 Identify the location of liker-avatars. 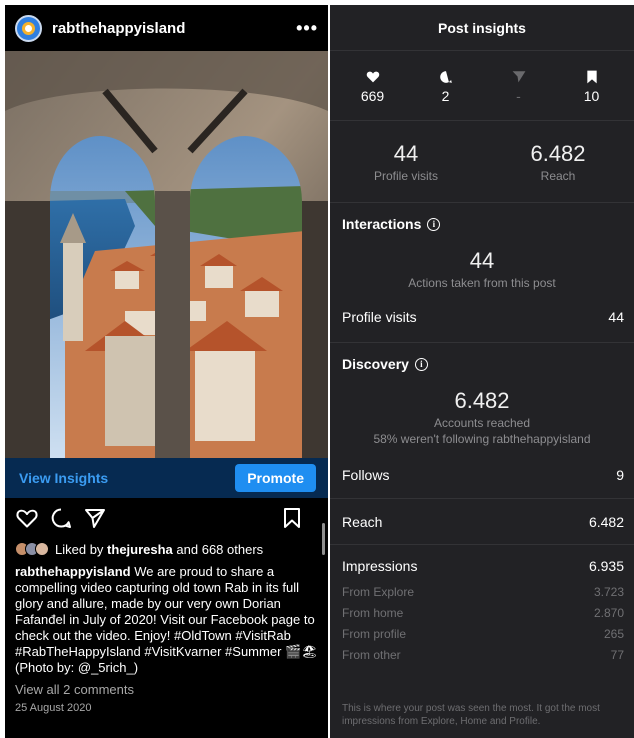
(32, 549).